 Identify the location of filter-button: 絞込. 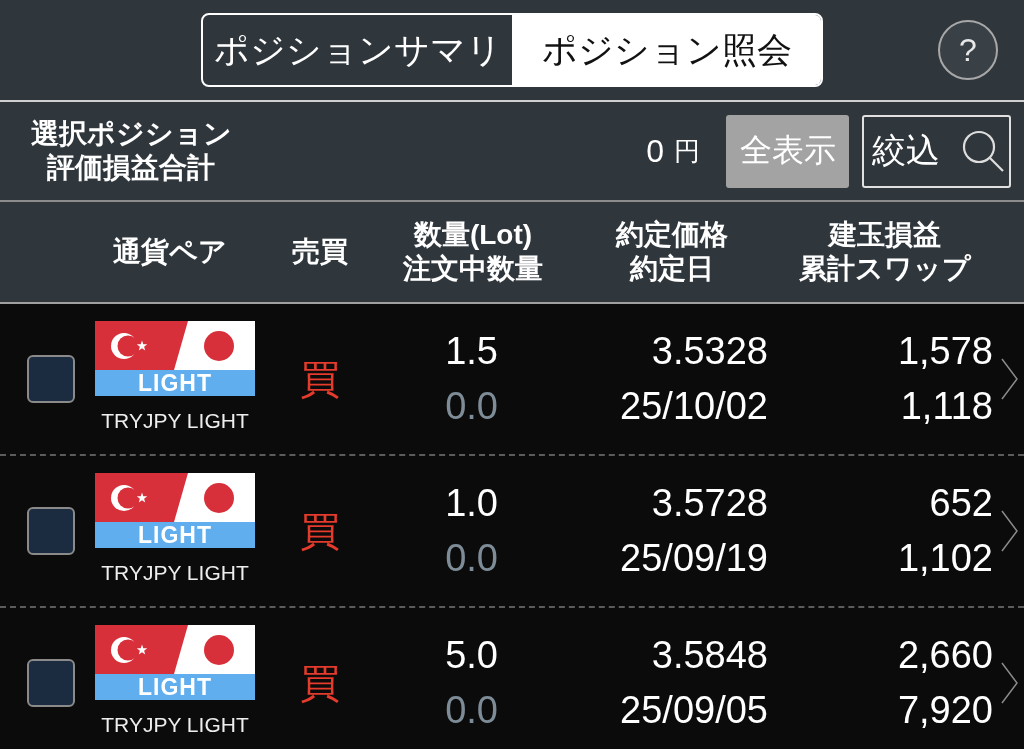
(936, 151).